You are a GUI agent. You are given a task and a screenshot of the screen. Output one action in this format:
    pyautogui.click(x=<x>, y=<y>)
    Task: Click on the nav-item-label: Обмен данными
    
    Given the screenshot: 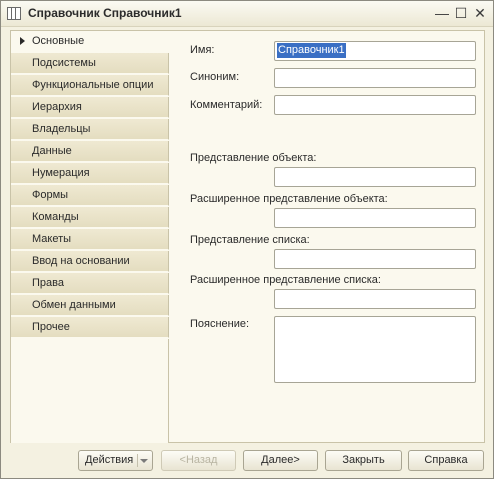 What is the action you would take?
    pyautogui.click(x=74, y=305)
    